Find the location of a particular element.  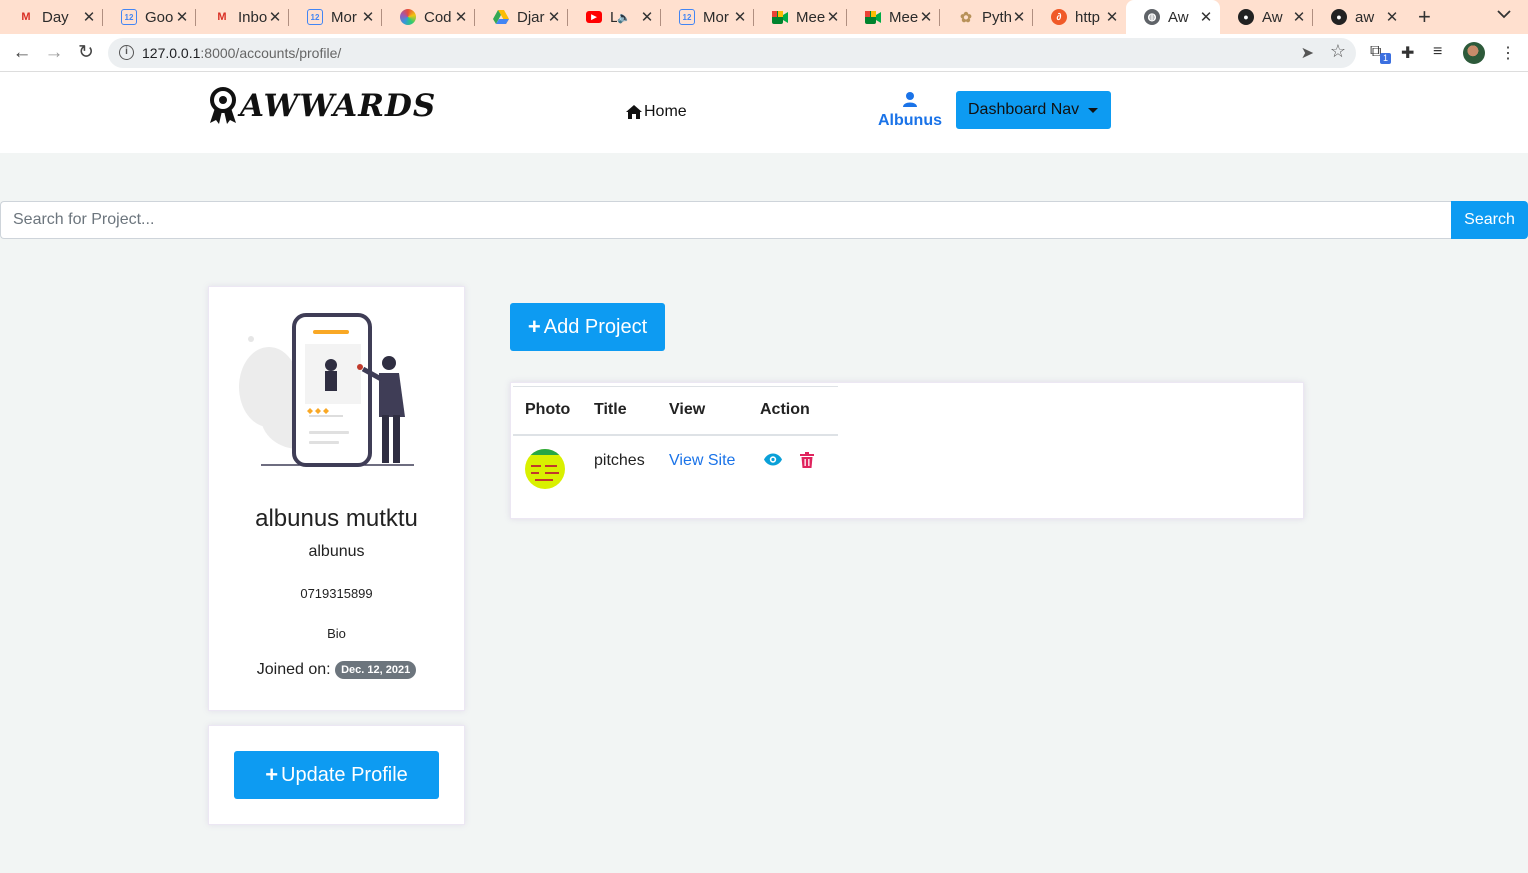

python-icon: ✿ is located at coordinates (966, 16).